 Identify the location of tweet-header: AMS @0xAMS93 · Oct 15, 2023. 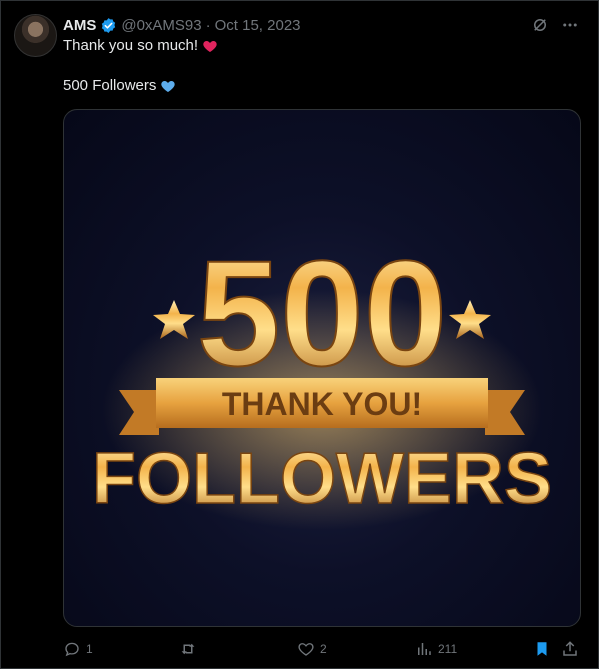
(182, 25).